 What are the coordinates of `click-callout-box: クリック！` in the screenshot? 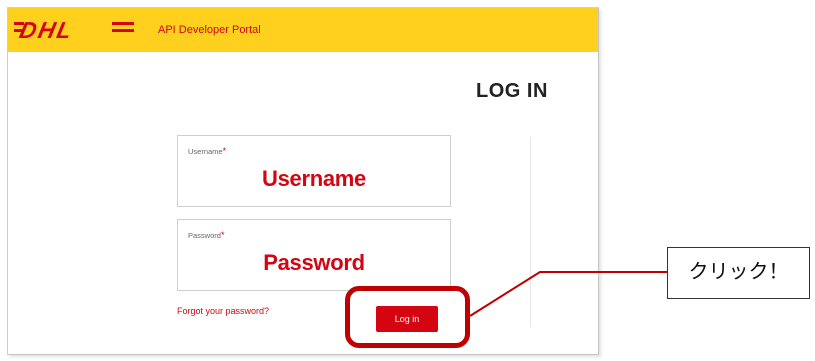 It's located at (738, 273).